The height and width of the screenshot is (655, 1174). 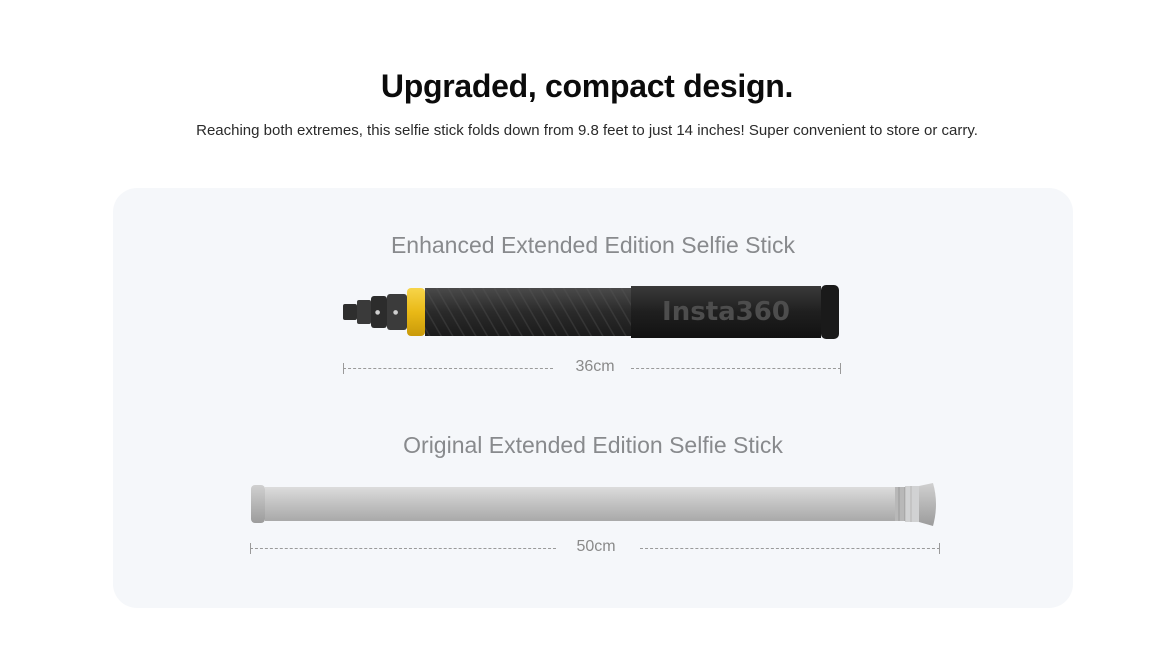 What do you see at coordinates (593, 245) in the screenshot?
I see `enhanced-stick-title: Enhanced Extended Edition Selfie Stick` at bounding box center [593, 245].